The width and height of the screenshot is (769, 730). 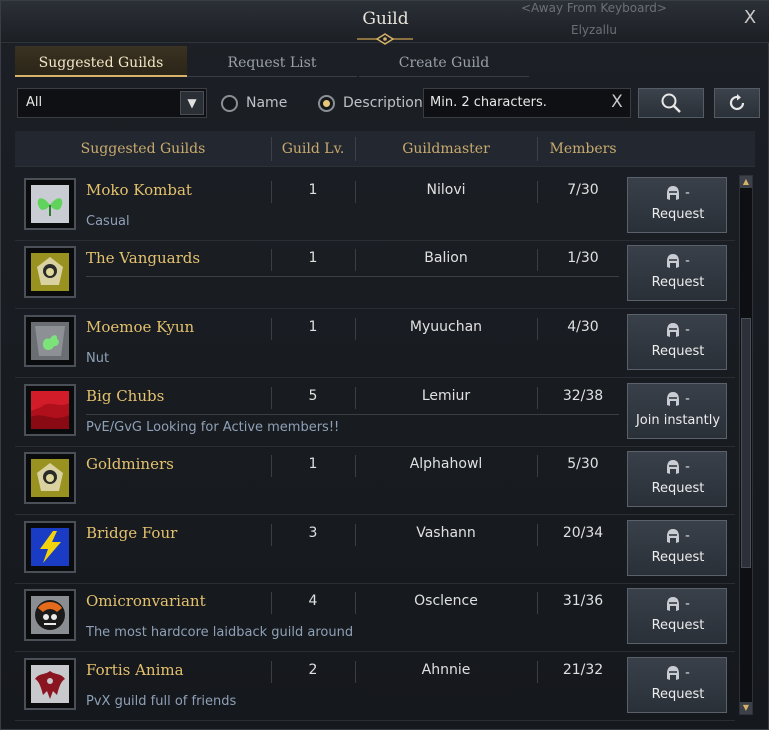 What do you see at coordinates (678, 420) in the screenshot?
I see `join-button-label: Join instantly` at bounding box center [678, 420].